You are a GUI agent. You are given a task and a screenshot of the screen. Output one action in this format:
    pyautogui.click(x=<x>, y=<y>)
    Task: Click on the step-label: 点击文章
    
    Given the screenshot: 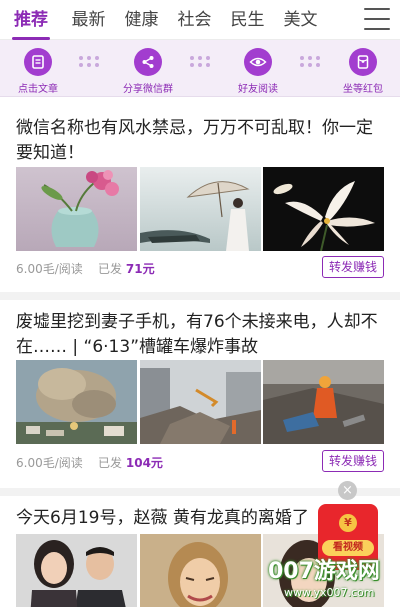 What is the action you would take?
    pyautogui.click(x=38, y=89)
    